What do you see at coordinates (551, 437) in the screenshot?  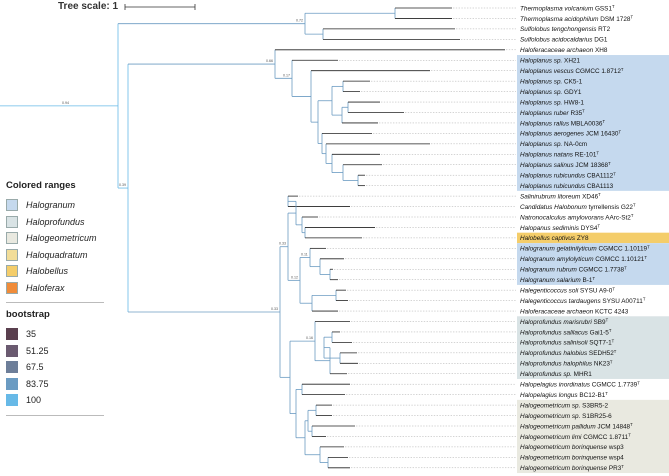 I see `leaf-name-binomial: Halogeometricum limi` at bounding box center [551, 437].